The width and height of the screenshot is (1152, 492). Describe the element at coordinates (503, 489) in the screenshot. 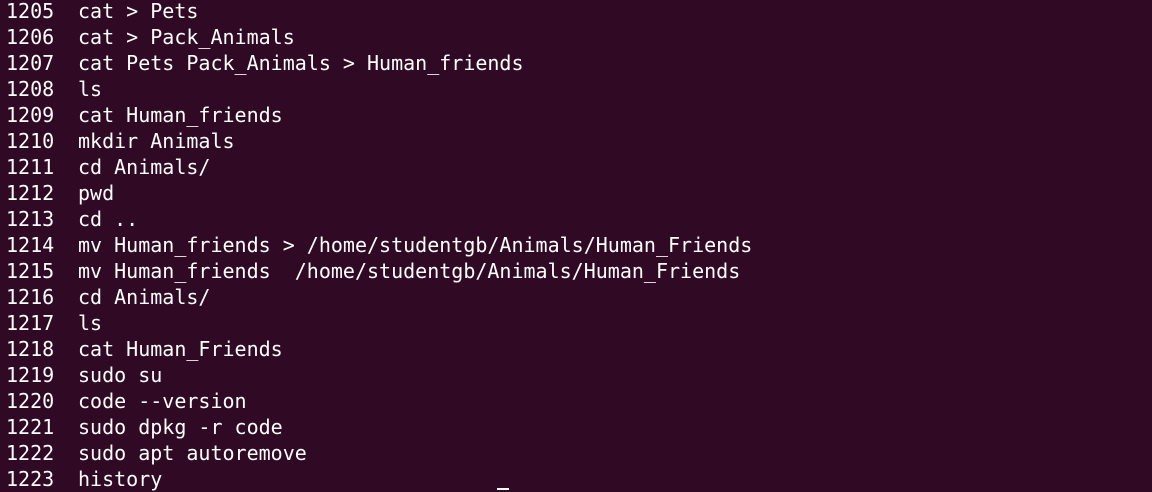

I see `text-cursor` at that location.